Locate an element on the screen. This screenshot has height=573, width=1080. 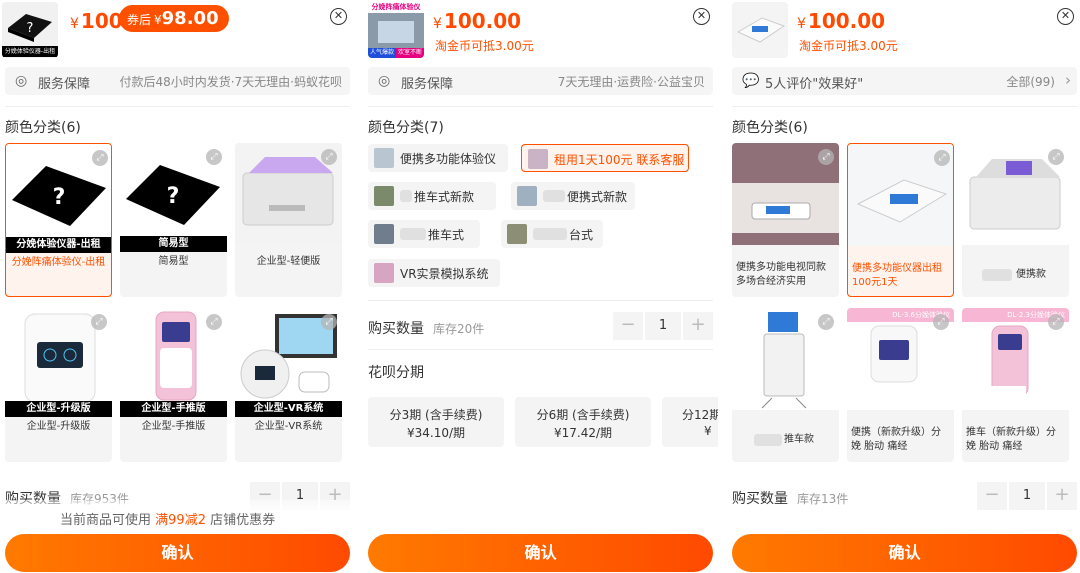
variant-card: DL-2.3分娩体验仪 ⤢ 推车（新款升级）分娩 胎动 痛经 is located at coordinates (1015, 385).